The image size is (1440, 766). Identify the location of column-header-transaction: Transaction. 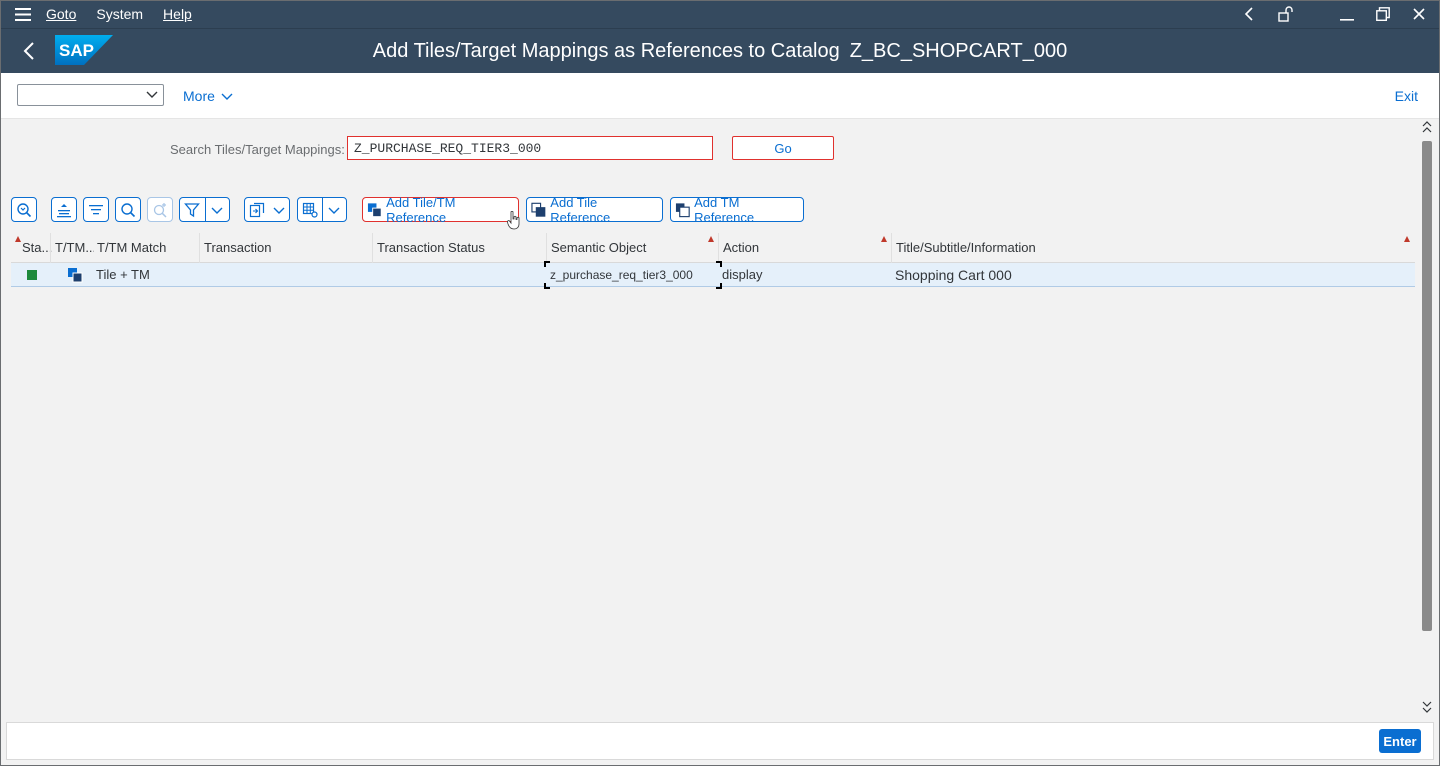
(285, 248).